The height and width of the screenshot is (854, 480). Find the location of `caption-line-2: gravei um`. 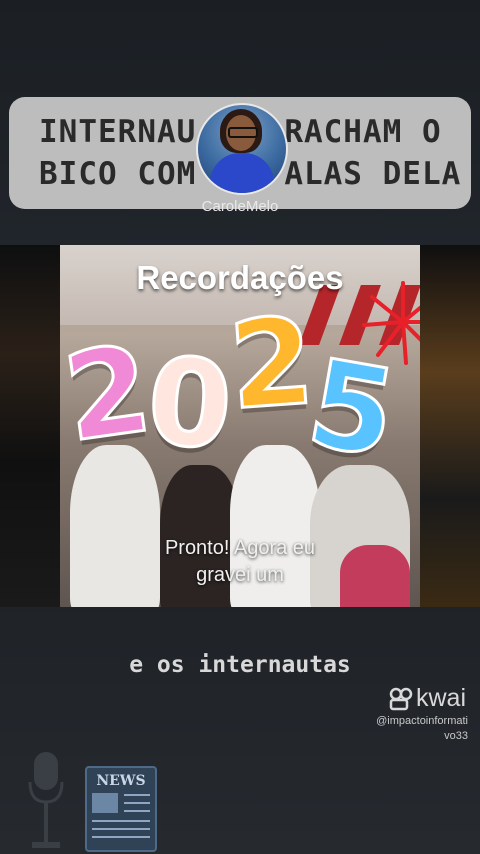

caption-line-2: gravei um is located at coordinates (240, 575).